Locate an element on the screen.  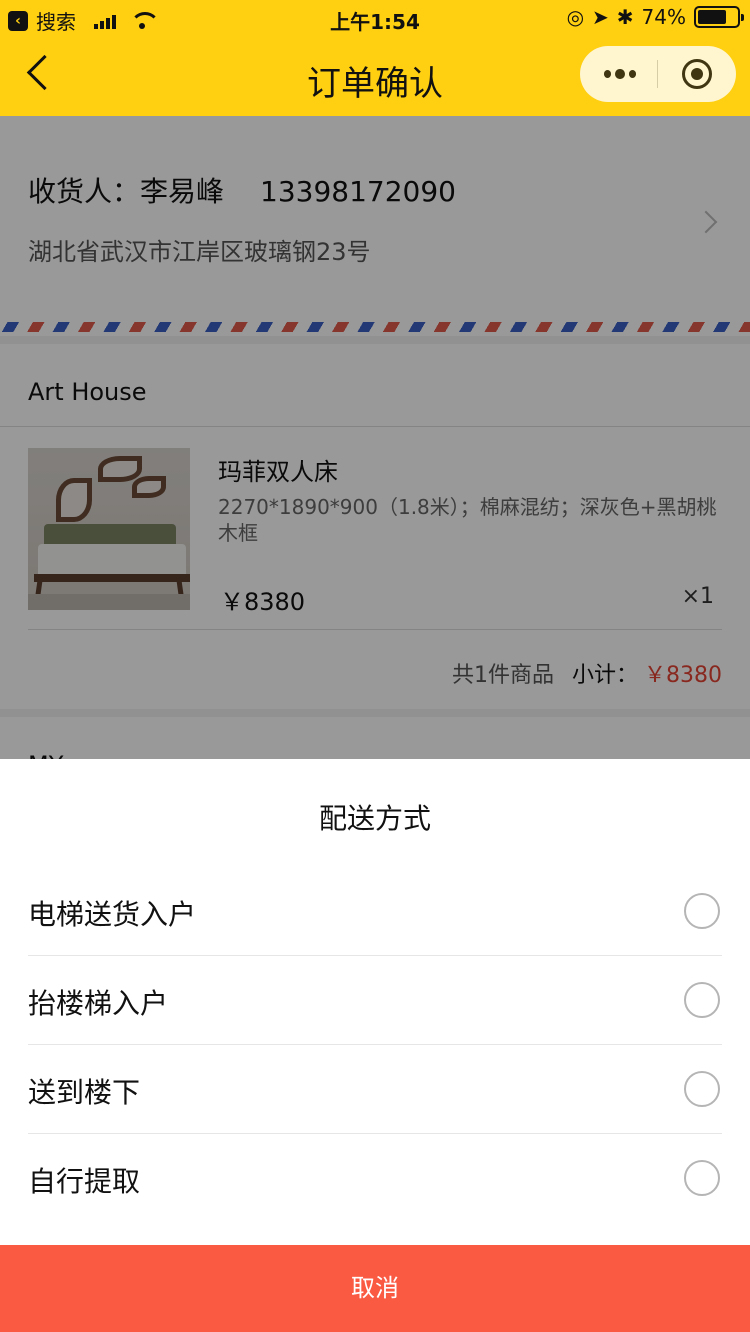
battery-icon is located at coordinates (719, 17).